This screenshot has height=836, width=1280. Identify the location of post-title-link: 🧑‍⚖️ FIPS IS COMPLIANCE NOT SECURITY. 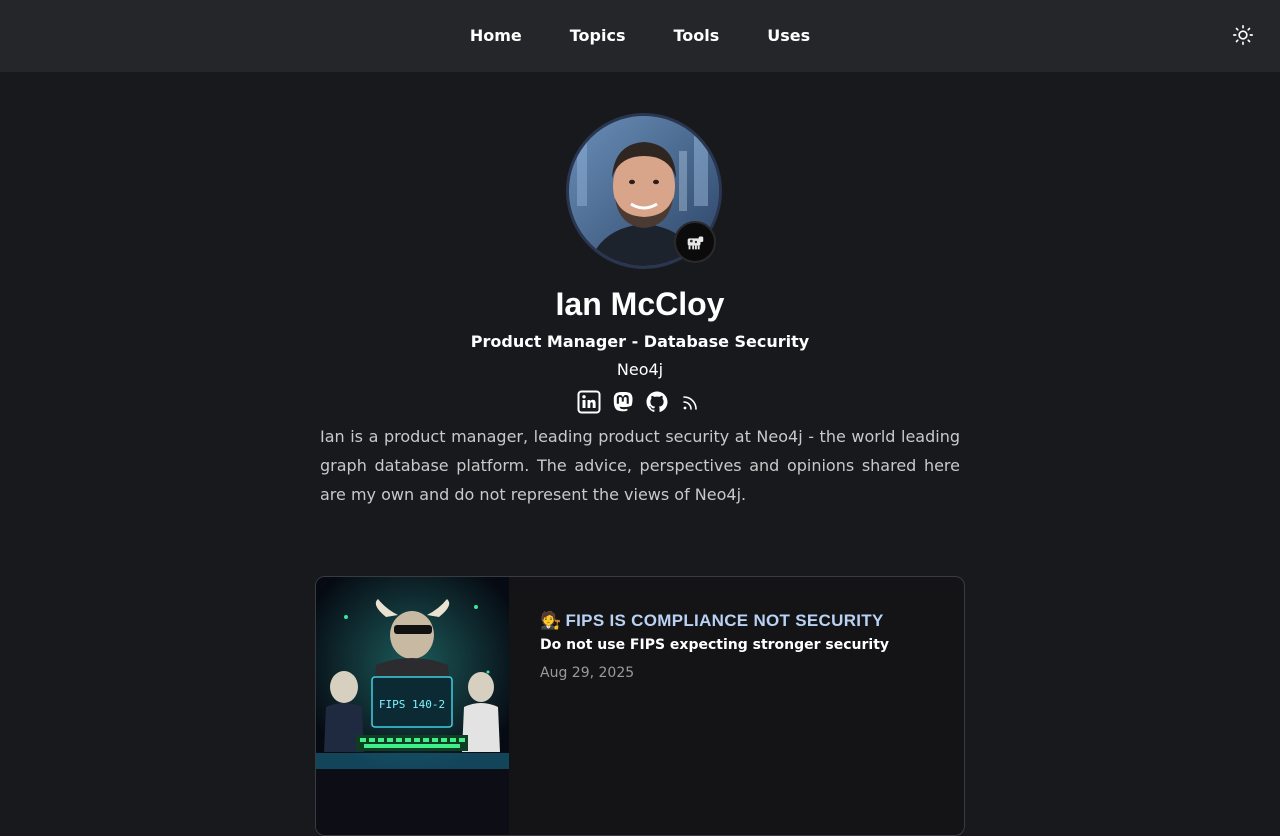
(740, 621).